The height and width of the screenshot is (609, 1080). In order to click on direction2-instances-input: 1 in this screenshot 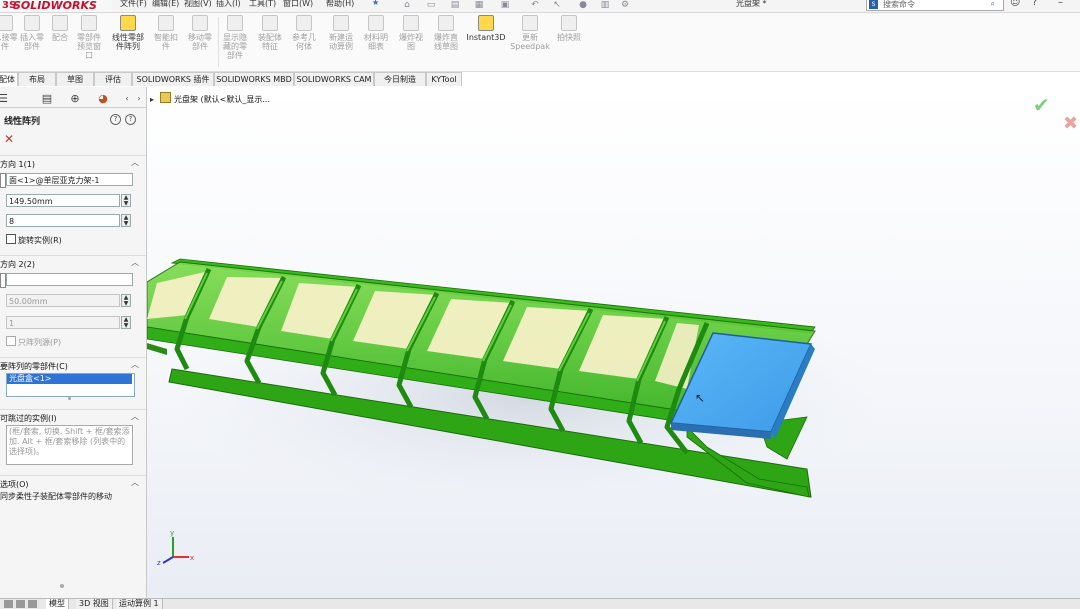, I will do `click(63, 322)`.